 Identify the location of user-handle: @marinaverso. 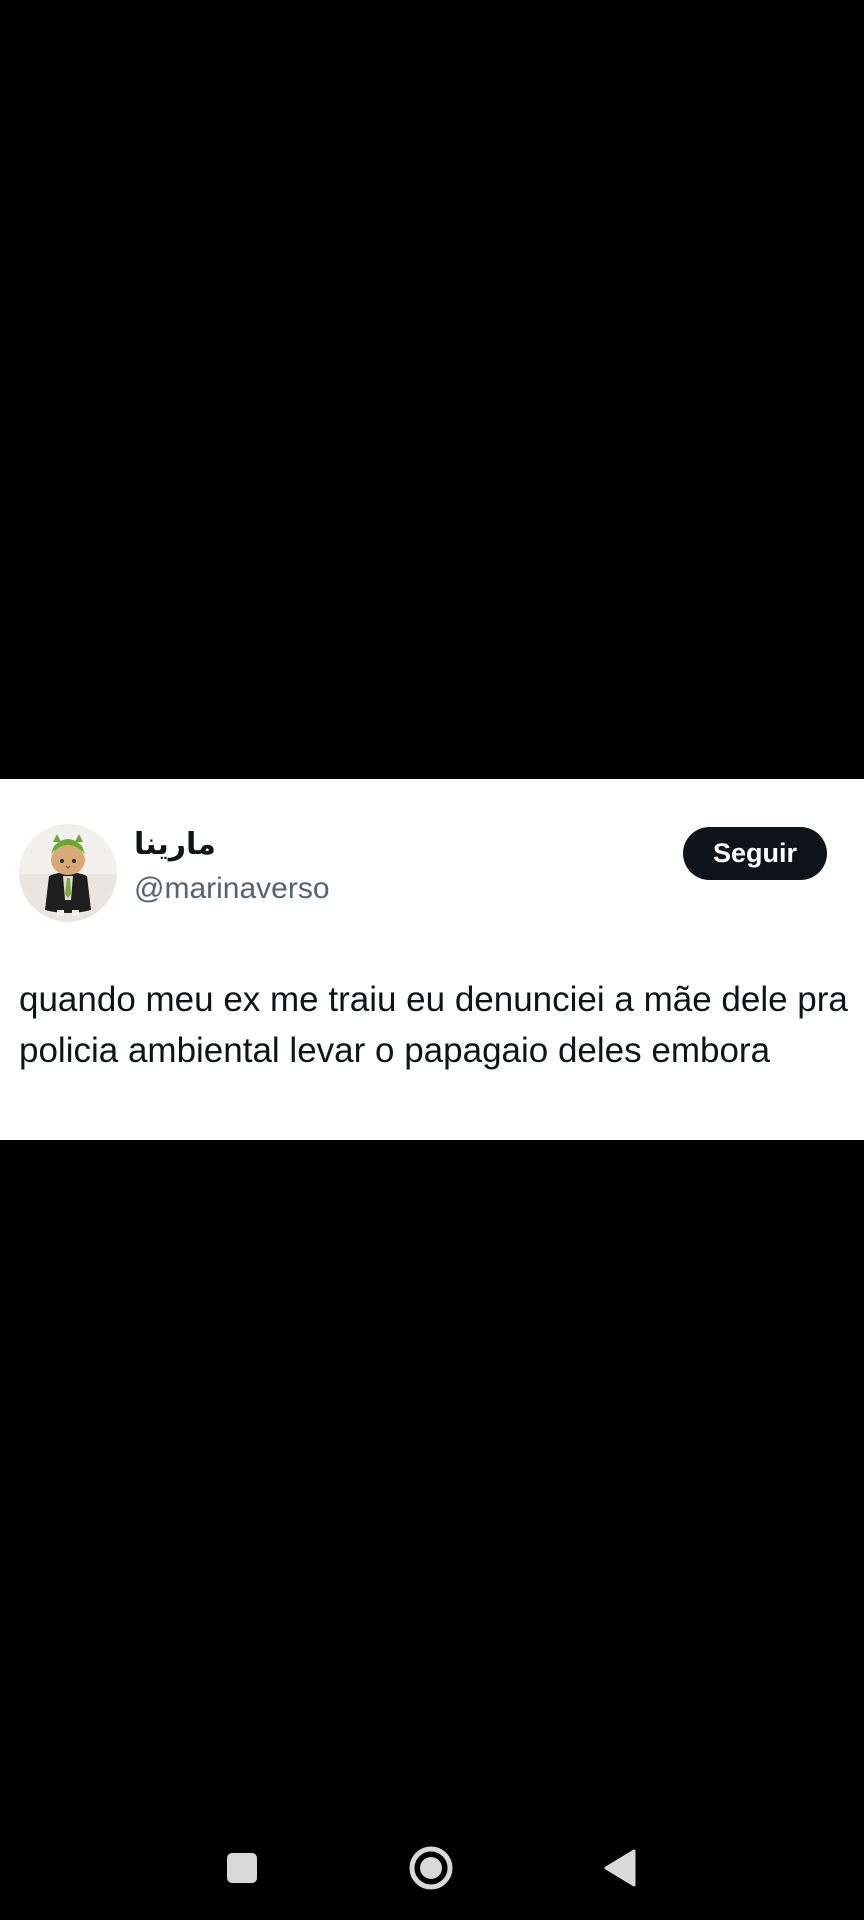
(232, 889).